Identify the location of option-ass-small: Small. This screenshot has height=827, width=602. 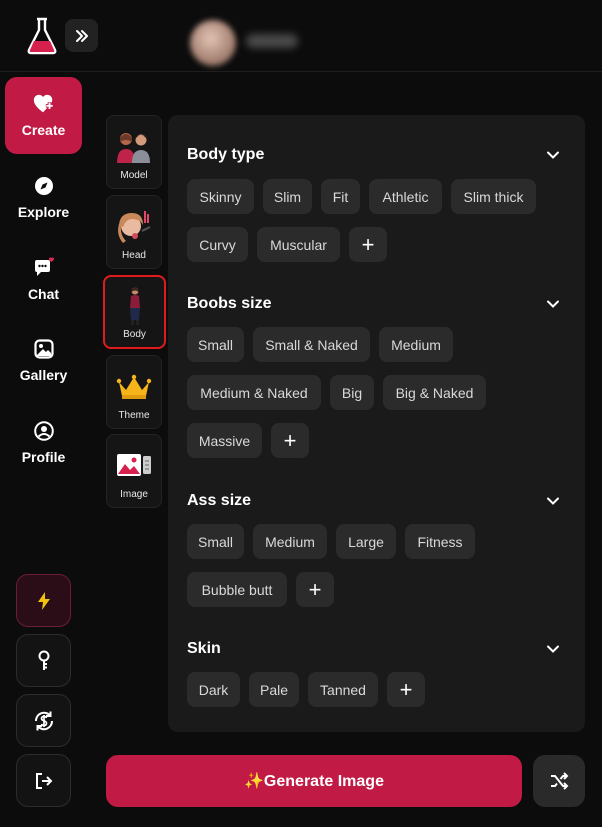
(215, 541).